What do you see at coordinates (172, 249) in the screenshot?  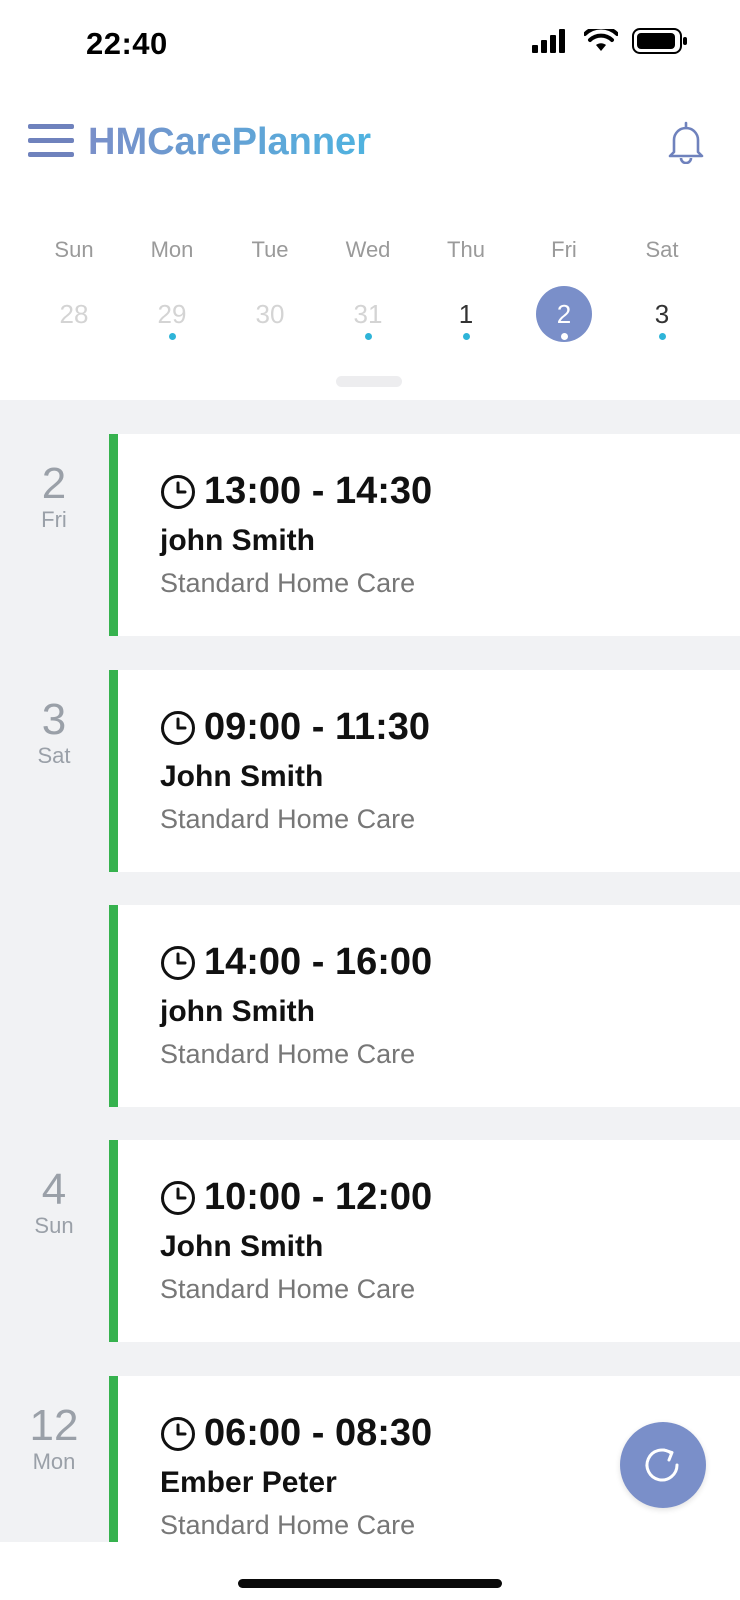 I see `week-day-name: Mon` at bounding box center [172, 249].